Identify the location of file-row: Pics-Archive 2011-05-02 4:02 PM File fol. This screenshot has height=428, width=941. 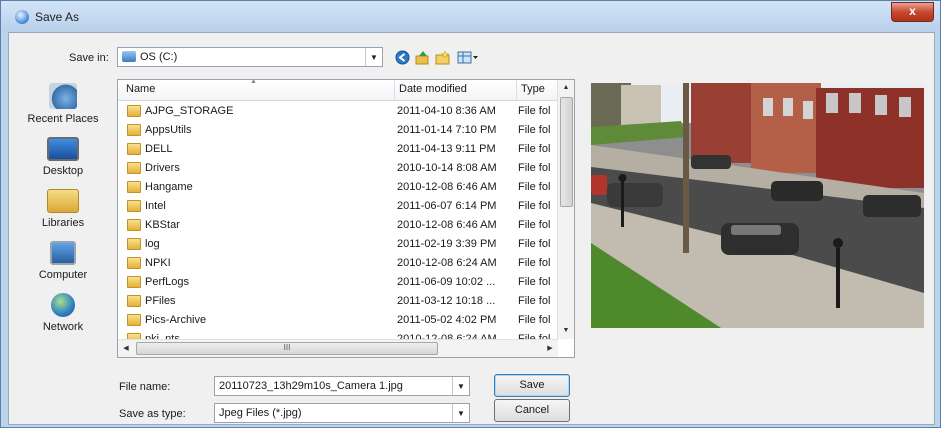
(338, 320).